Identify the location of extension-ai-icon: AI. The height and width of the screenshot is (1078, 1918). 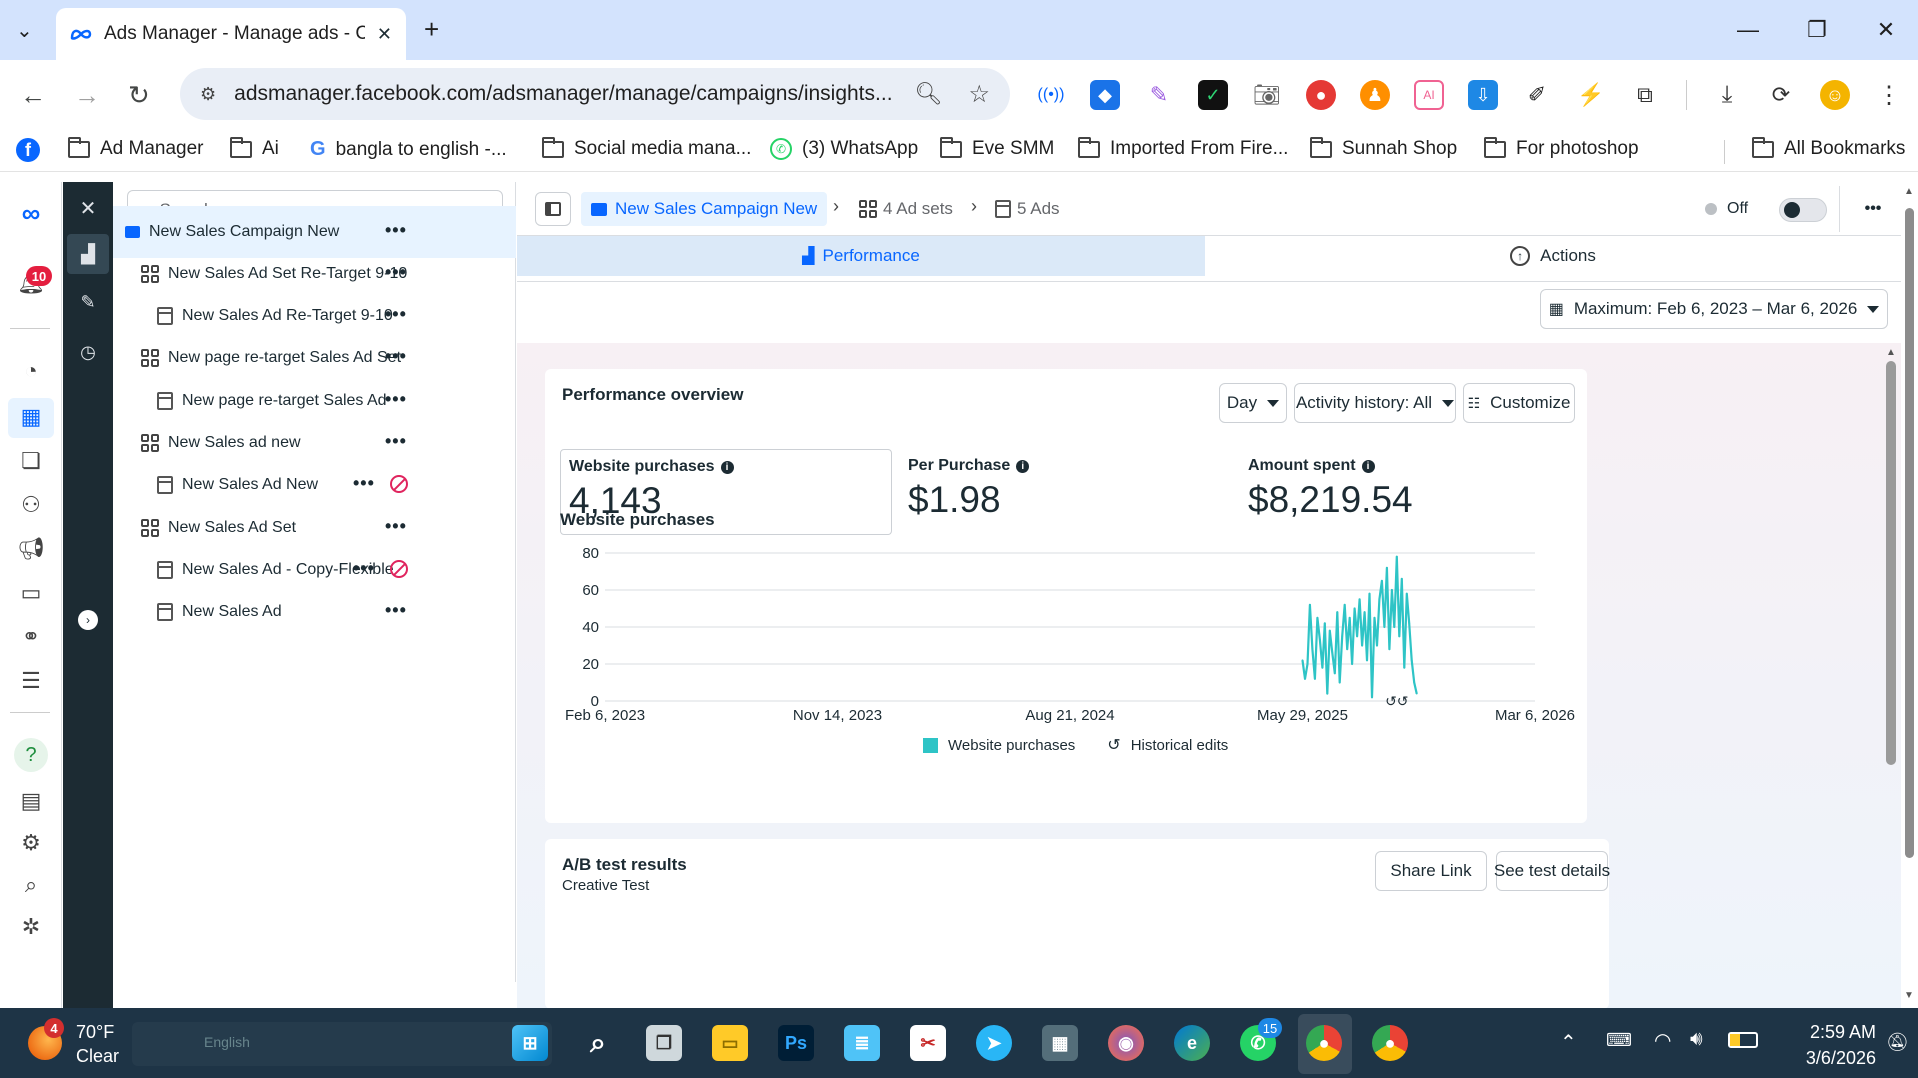
(1429, 95).